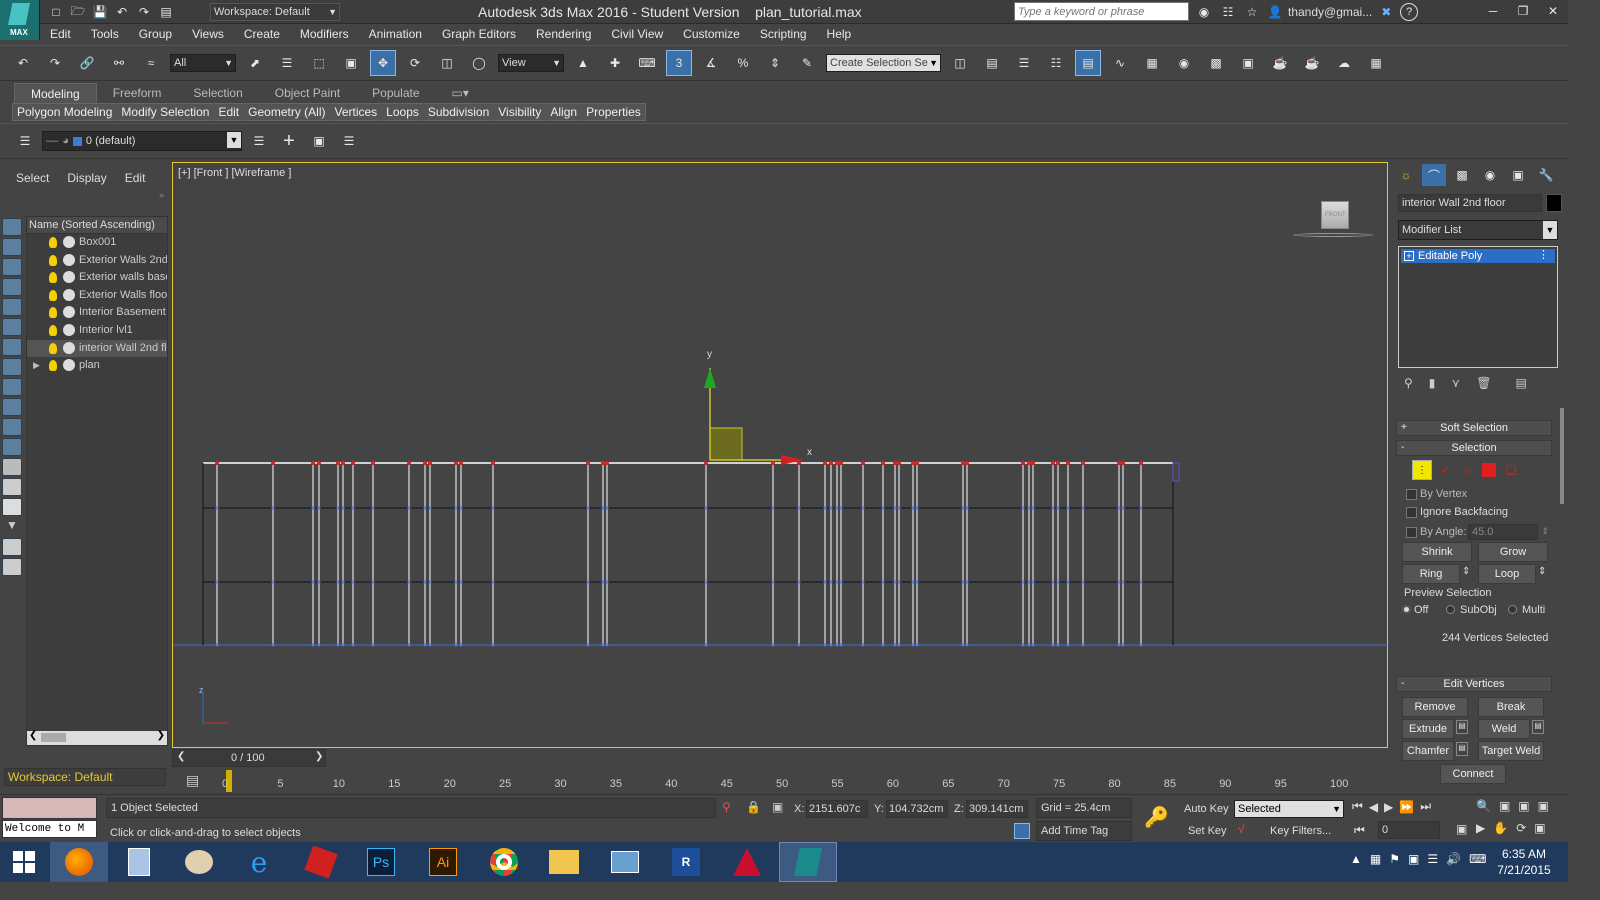  I want to click on create-layer-icon: +, so click(289, 141).